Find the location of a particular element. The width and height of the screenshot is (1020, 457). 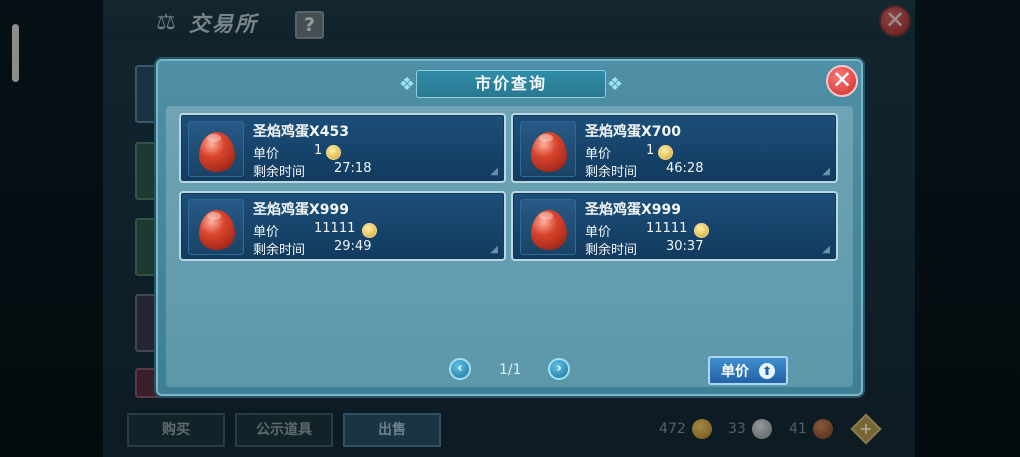

listing-card: 圣焰鸡蛋X999 单价 11111 剩余时间 29:49 ◢ is located at coordinates (342, 226).